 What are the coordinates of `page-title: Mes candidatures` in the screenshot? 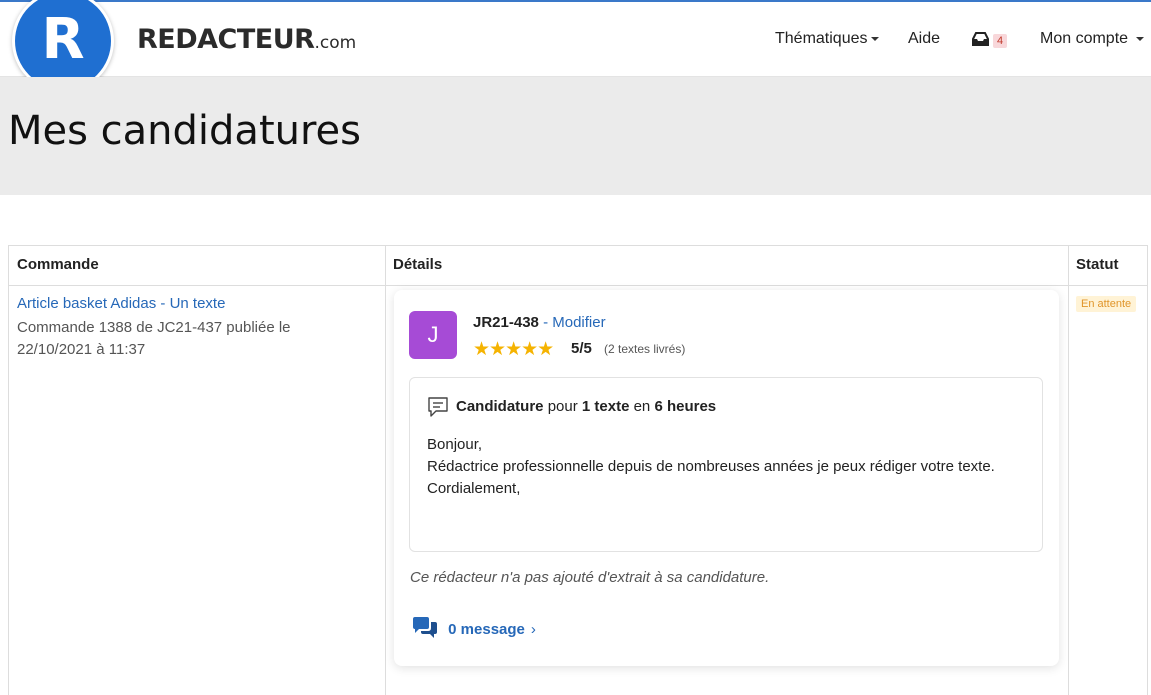 It's located at (184, 131).